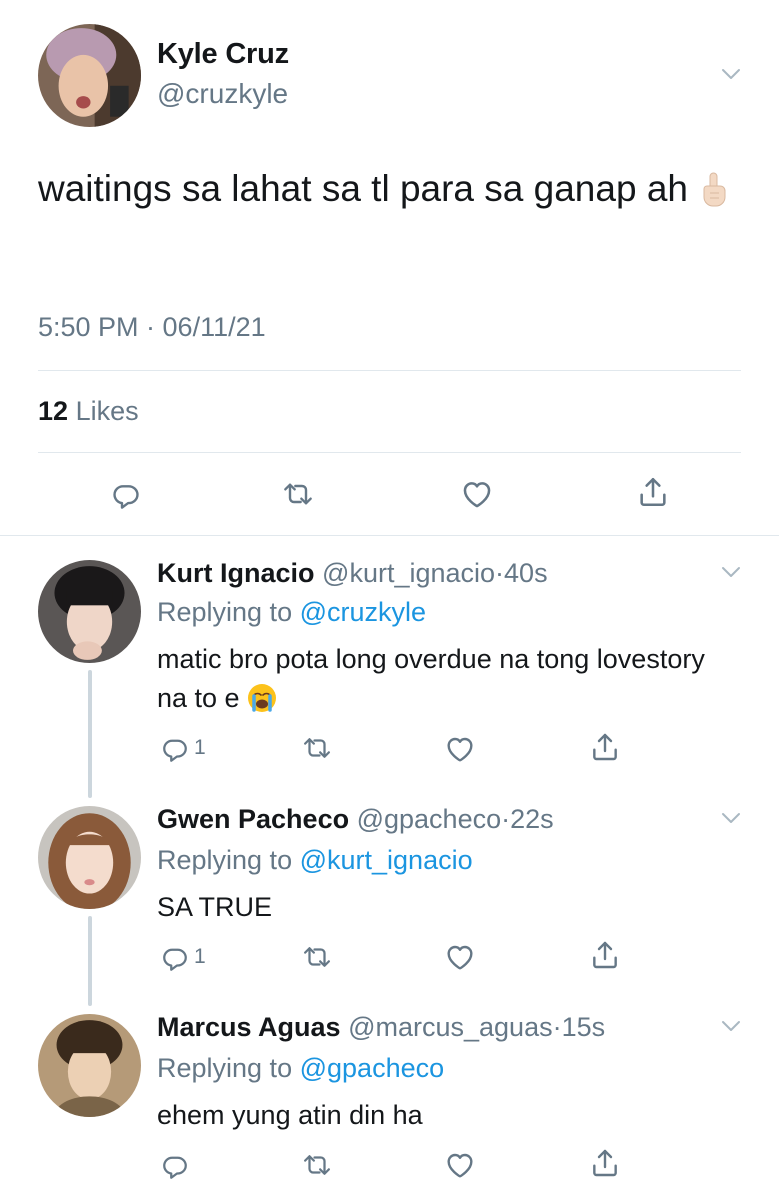 Image resolution: width=779 pixels, height=1200 pixels. What do you see at coordinates (223, 54) in the screenshot?
I see `author-name: Kyle Cruz` at bounding box center [223, 54].